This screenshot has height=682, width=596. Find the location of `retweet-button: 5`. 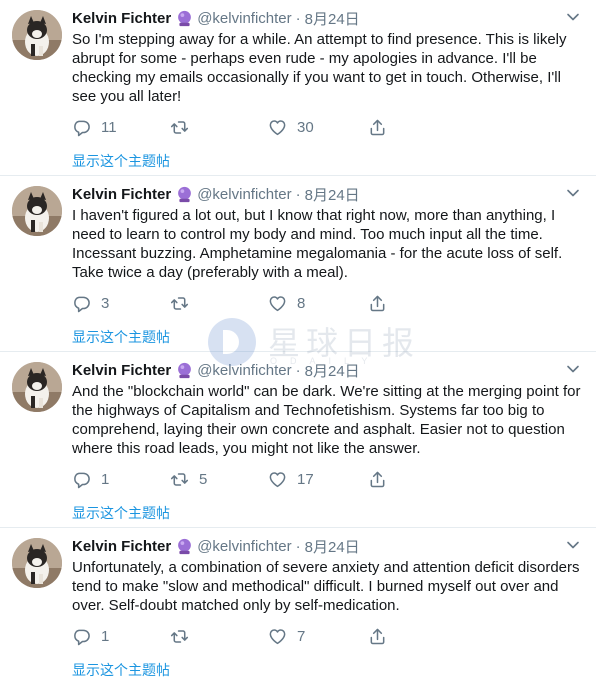

retweet-button: 5 is located at coordinates (188, 479).